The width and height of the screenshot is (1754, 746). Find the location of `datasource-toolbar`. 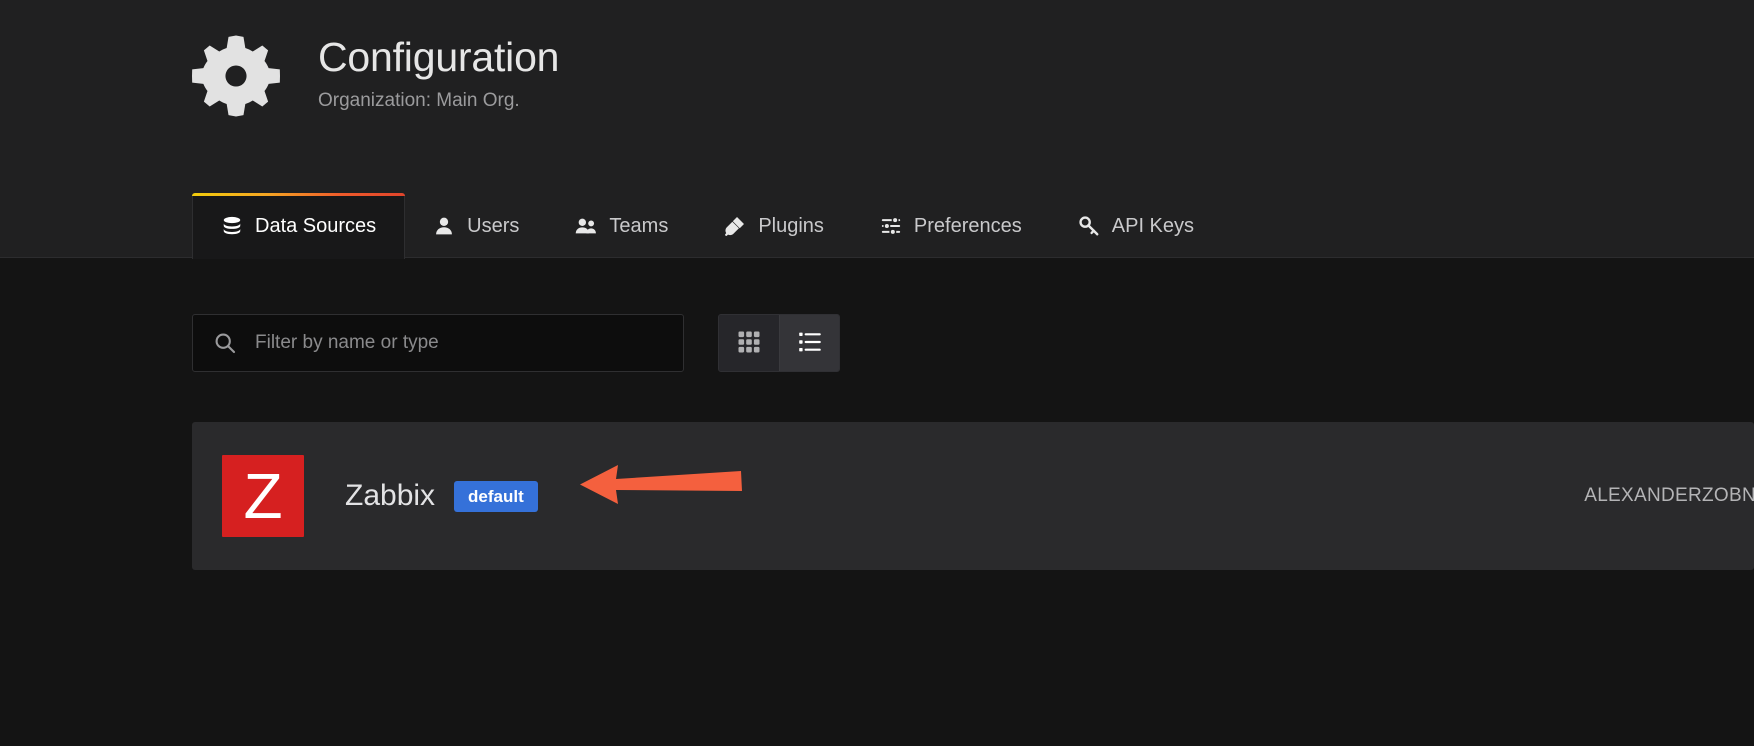

datasource-toolbar is located at coordinates (516, 343).